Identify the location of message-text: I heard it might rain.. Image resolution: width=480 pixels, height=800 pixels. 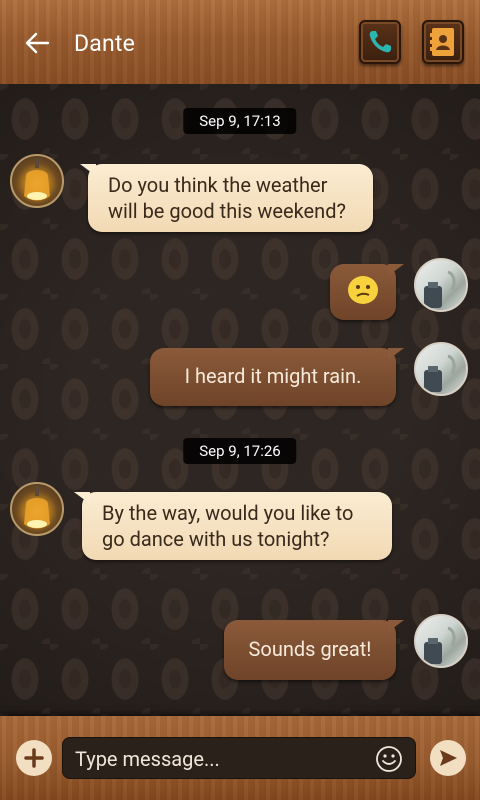
(273, 376).